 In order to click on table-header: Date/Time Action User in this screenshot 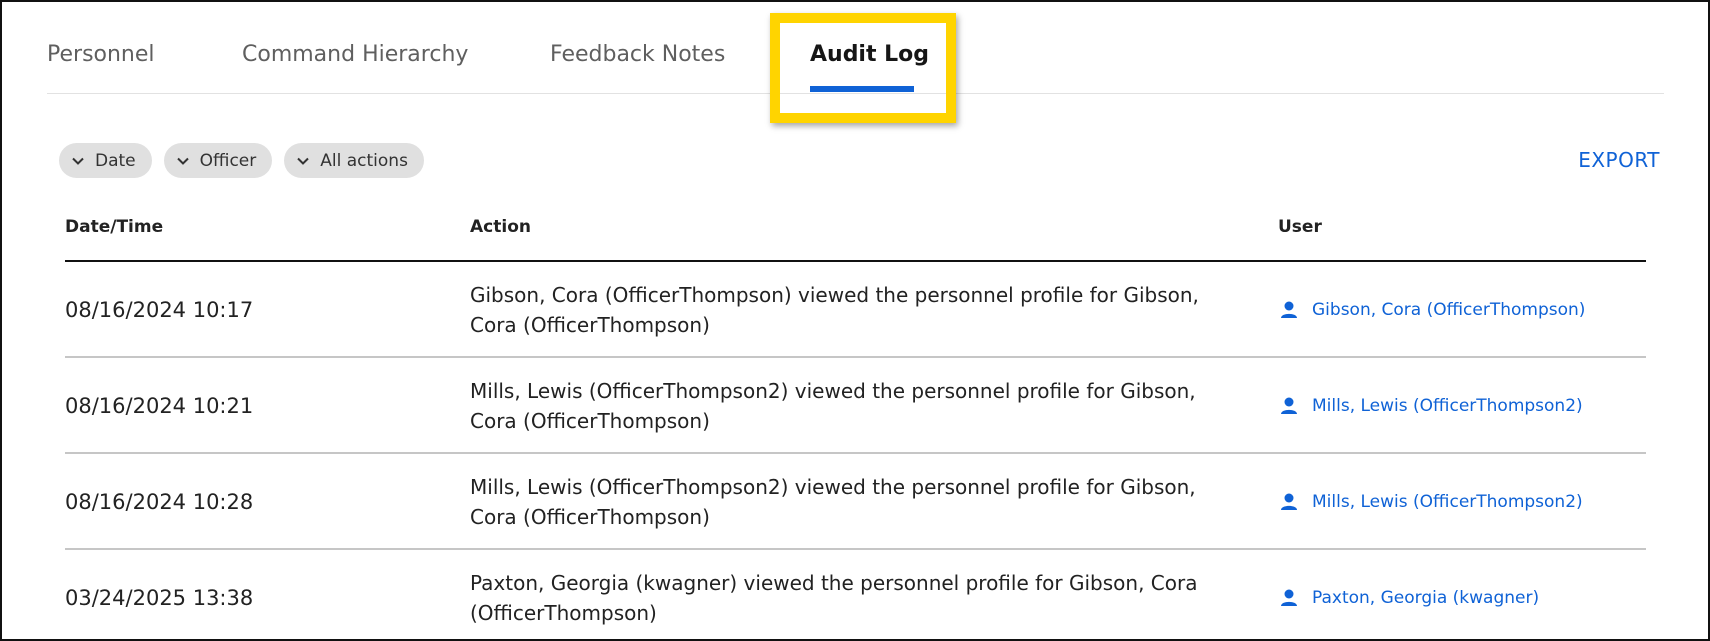, I will do `click(855, 237)`.